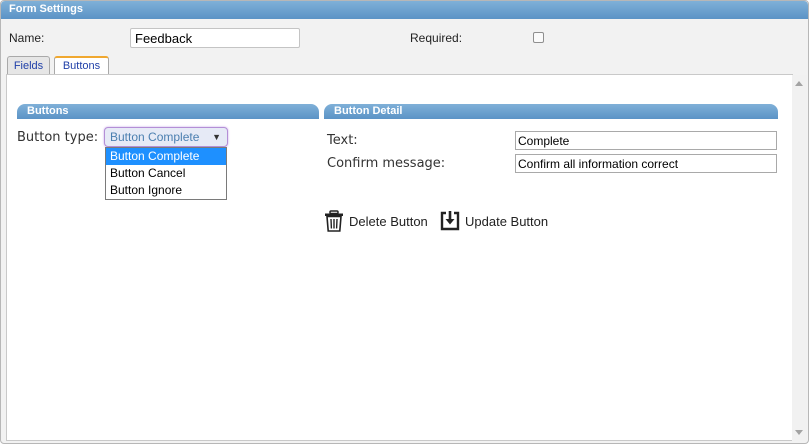  Describe the element at coordinates (215, 38) in the screenshot. I see `name-input` at that location.